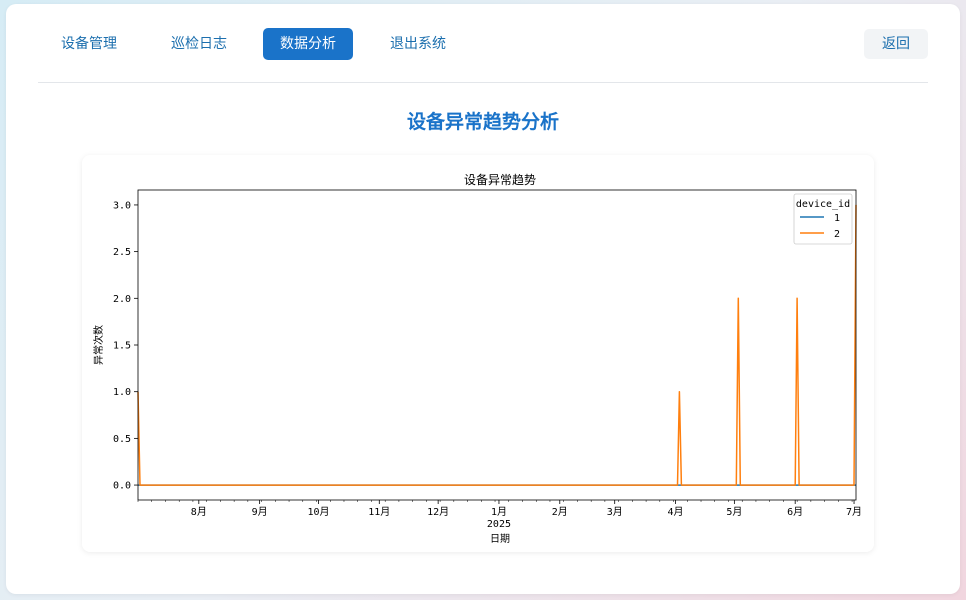  What do you see at coordinates (500, 180) in the screenshot?
I see `chart-title: 设备异常趋势` at bounding box center [500, 180].